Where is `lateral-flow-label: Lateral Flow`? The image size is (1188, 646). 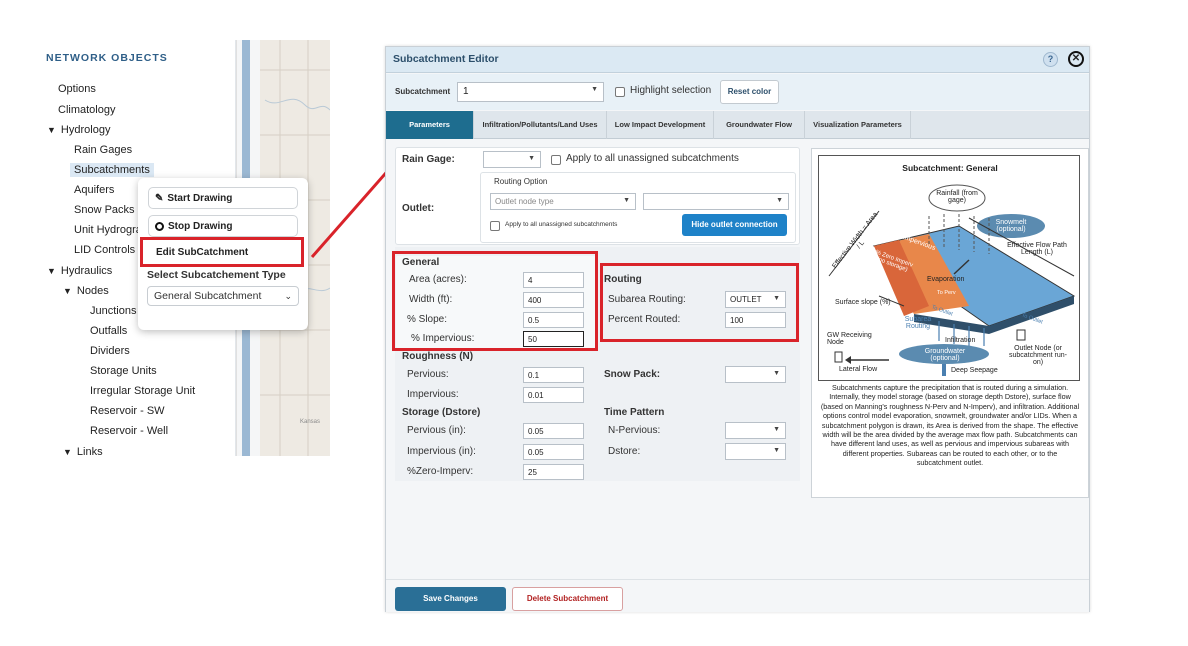 lateral-flow-label: Lateral Flow is located at coordinates (858, 369).